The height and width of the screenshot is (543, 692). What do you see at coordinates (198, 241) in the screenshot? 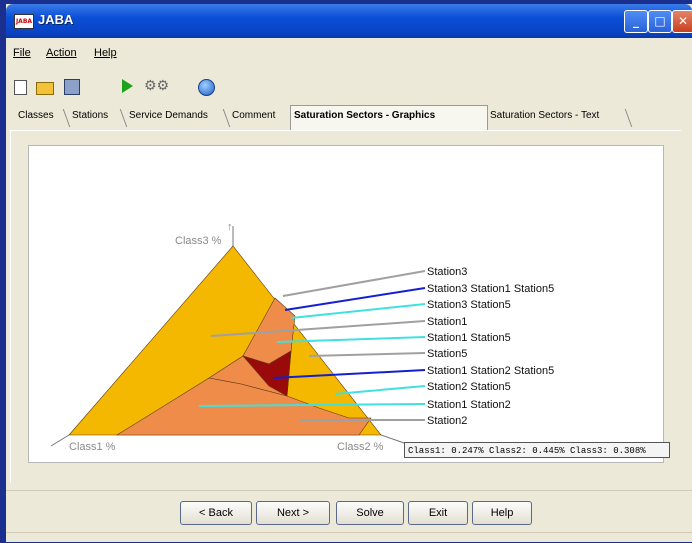
I see `axis-label-class3: Class3 %` at bounding box center [198, 241].